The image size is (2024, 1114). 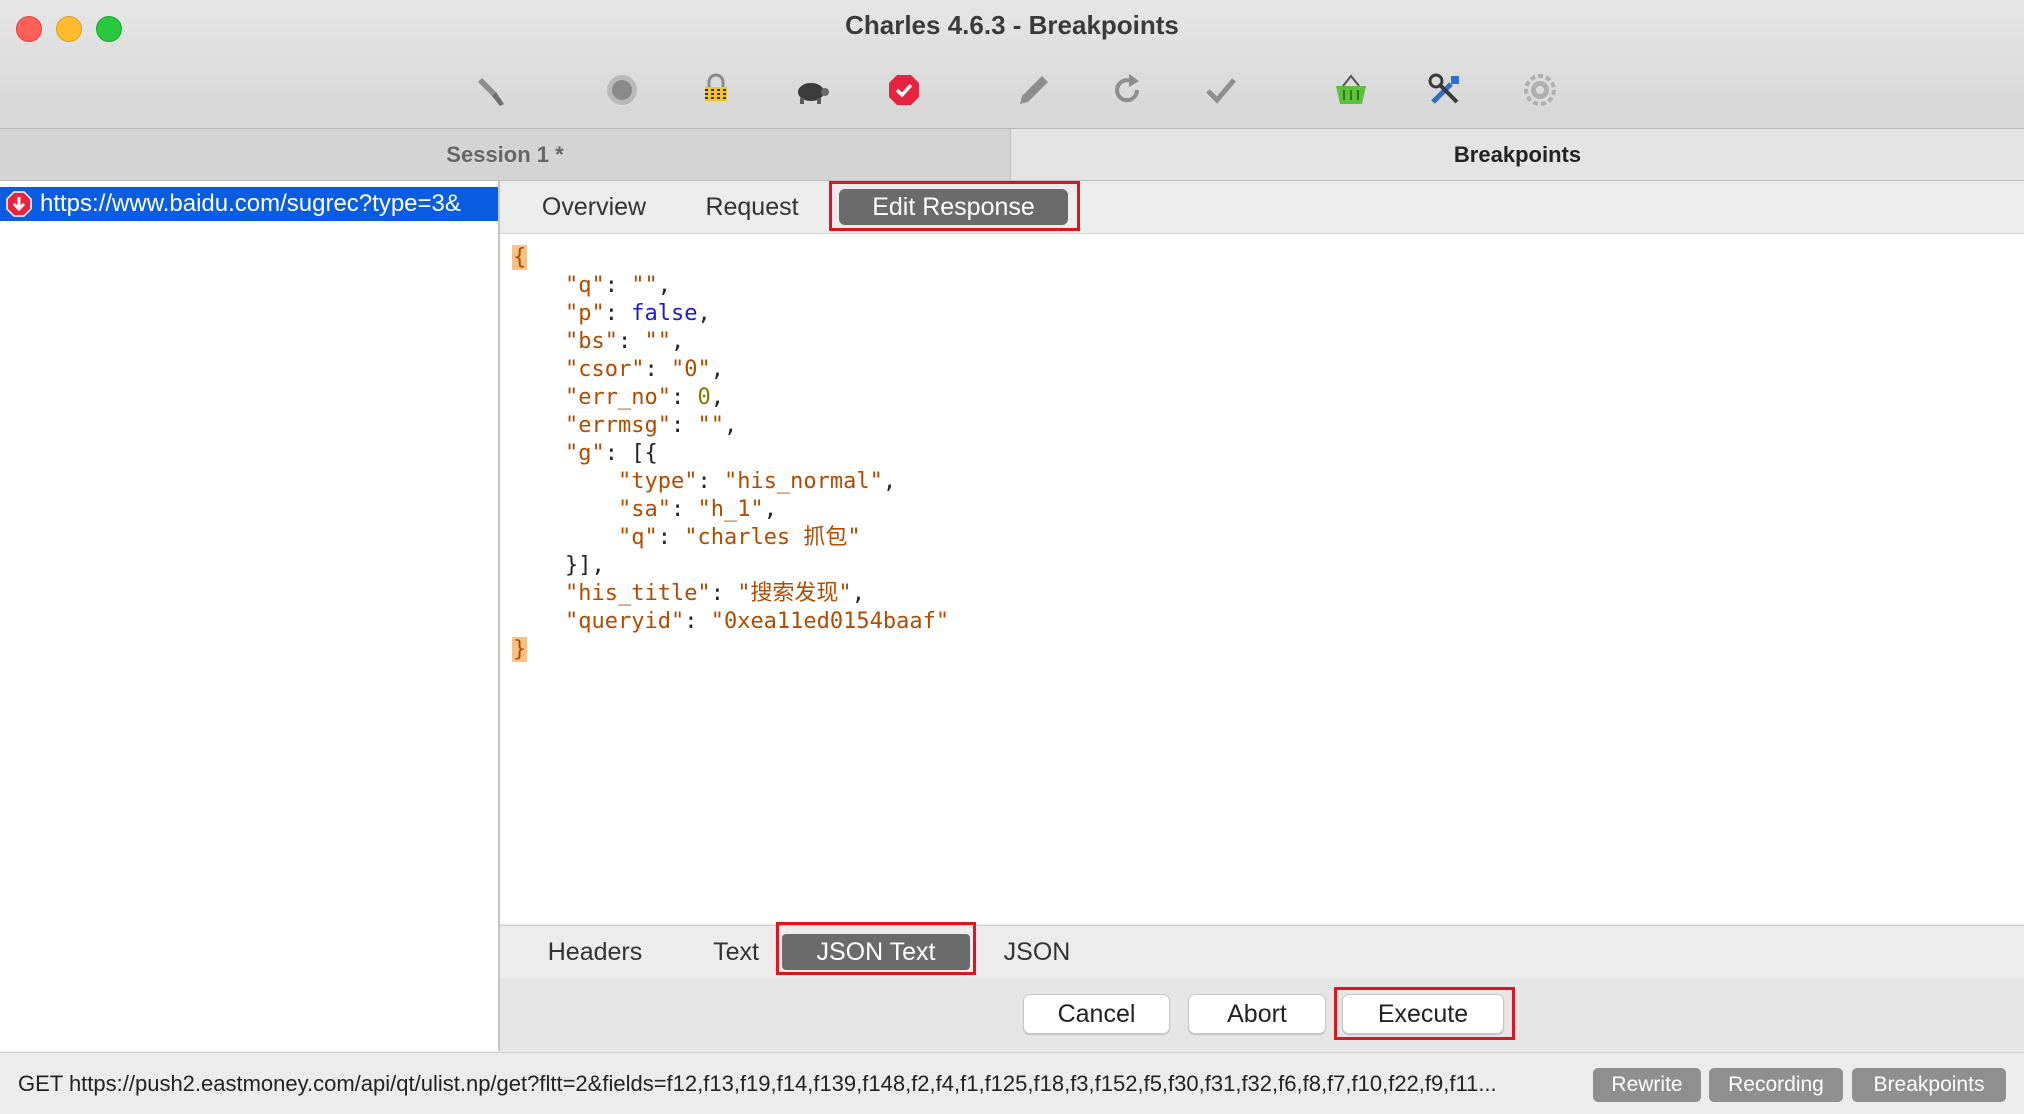 What do you see at coordinates (492, 90) in the screenshot?
I see `broom-icon` at bounding box center [492, 90].